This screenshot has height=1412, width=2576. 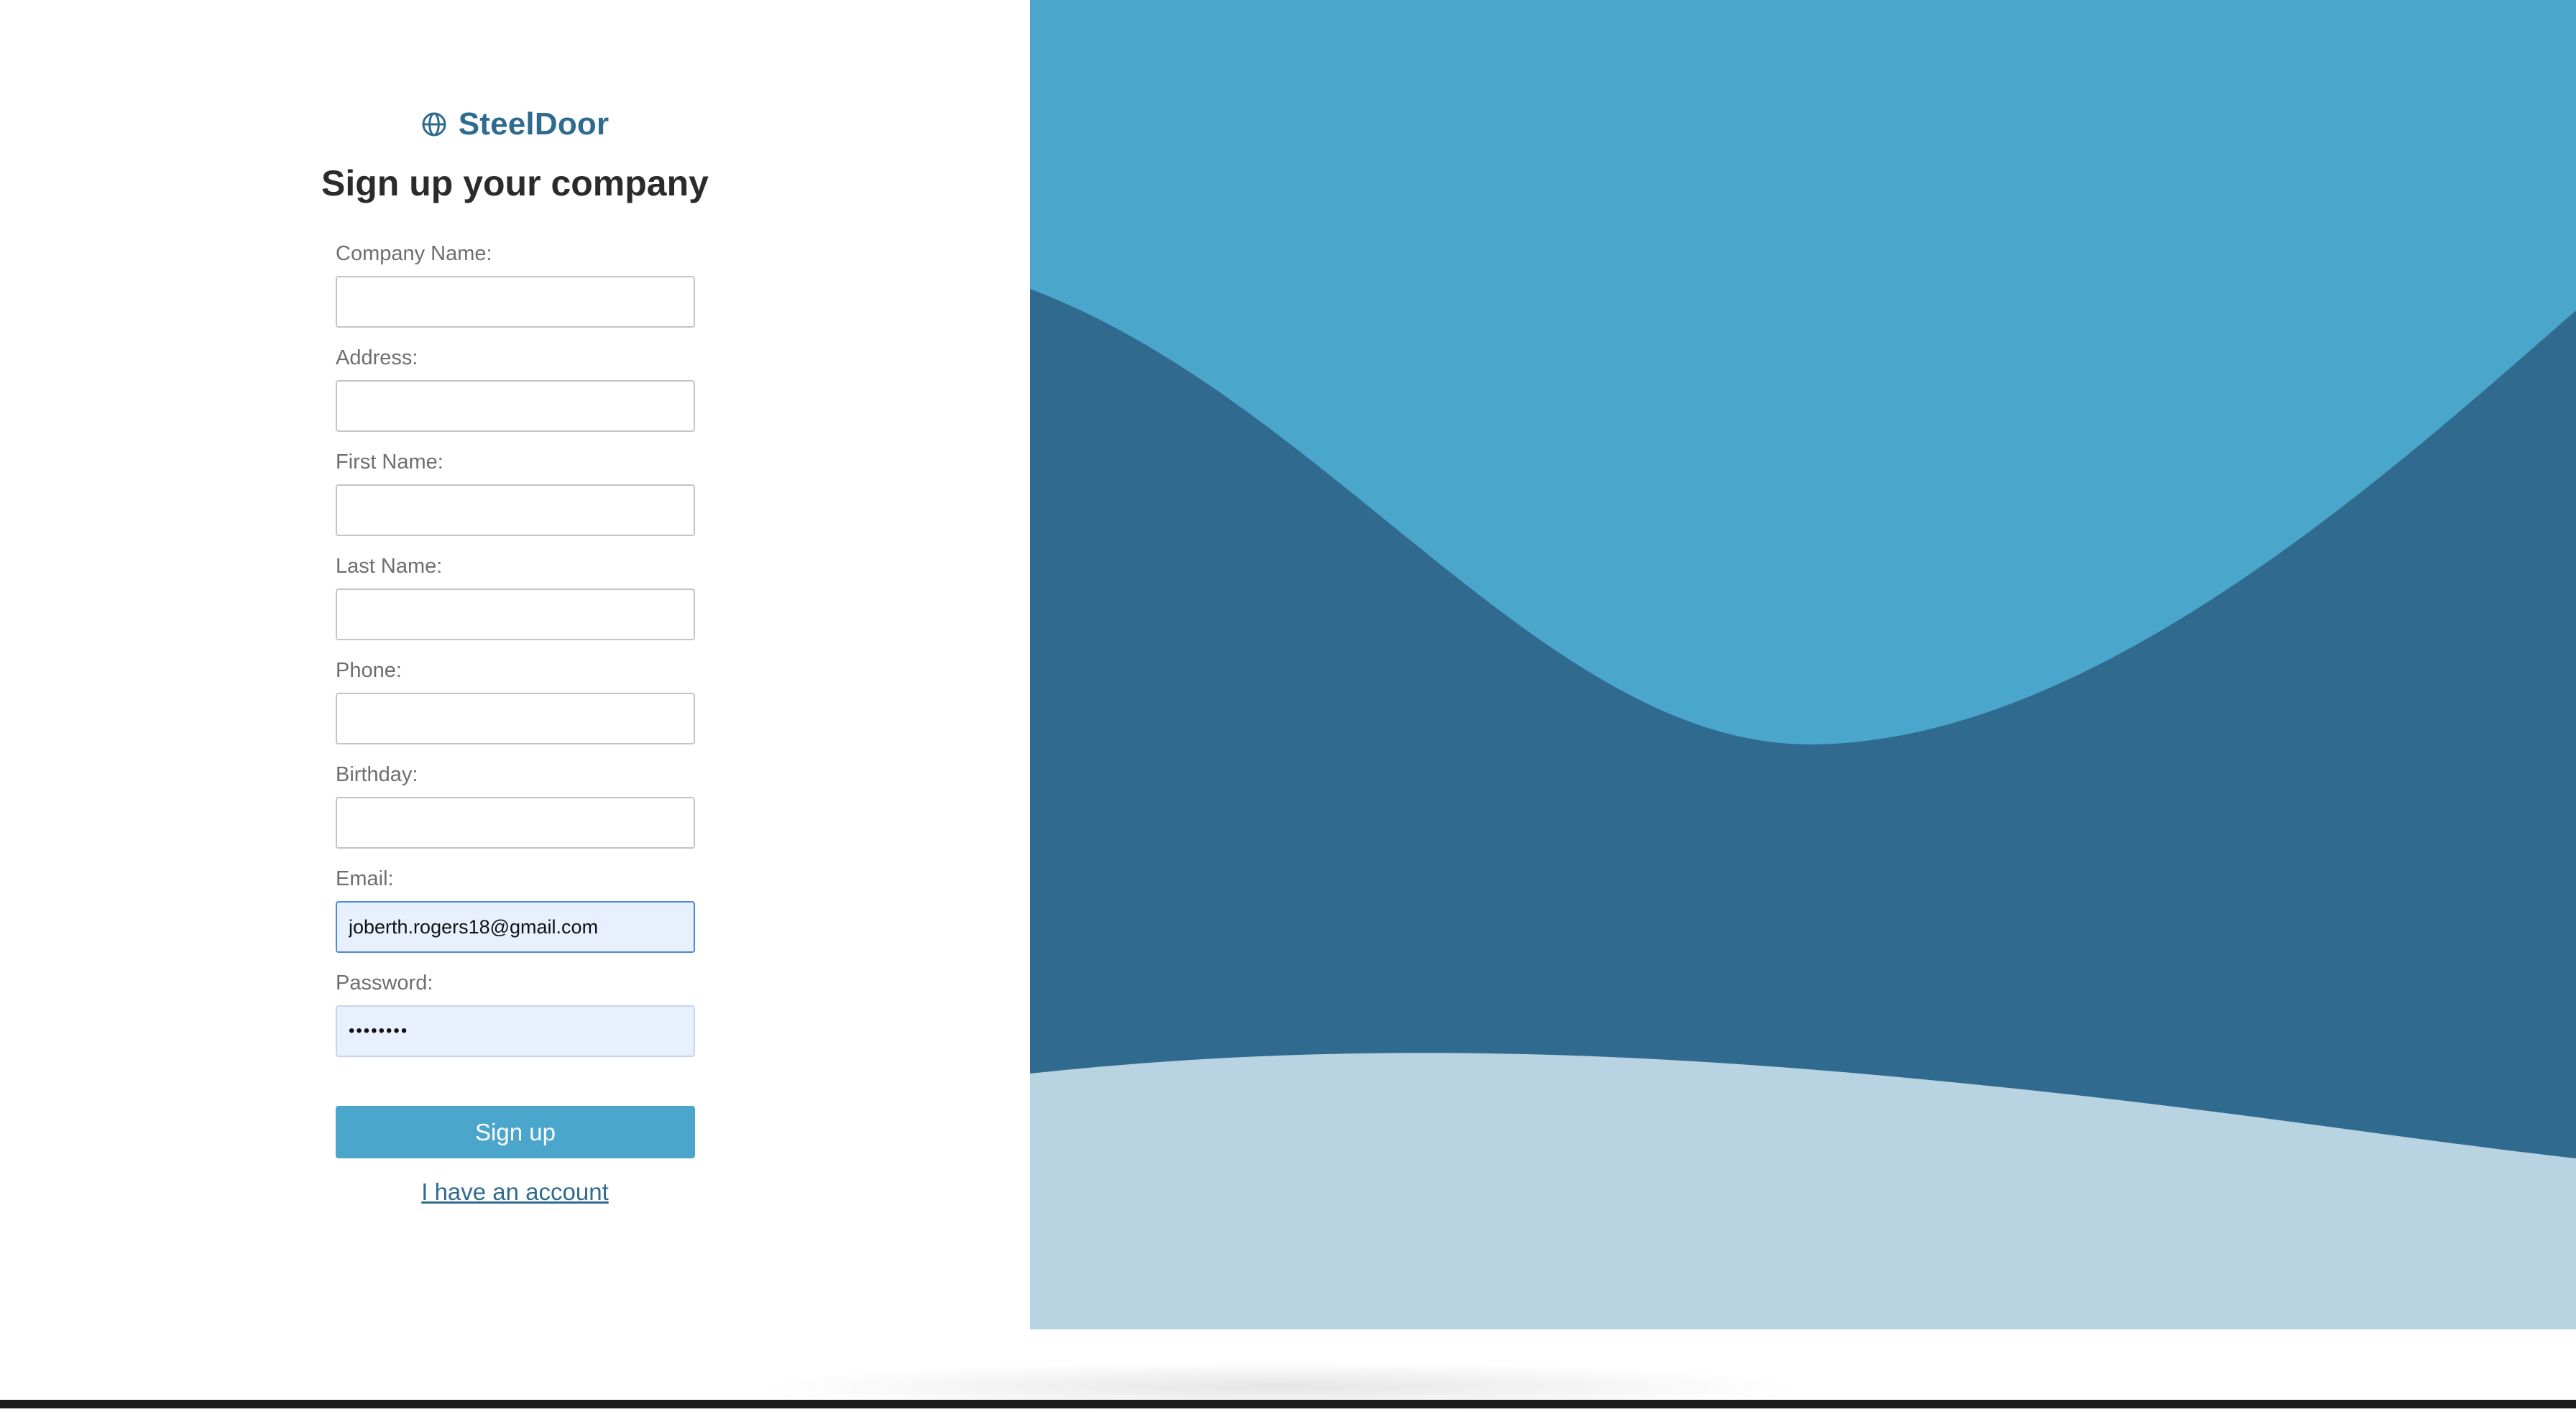 I want to click on company-name-field: Company Name:, so click(x=515, y=284).